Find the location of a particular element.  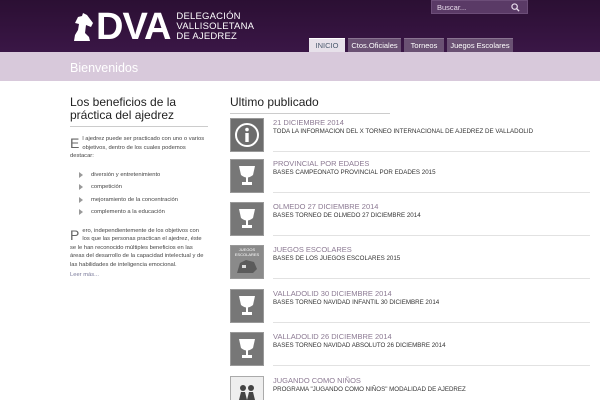

post-category: VALLADOLID 26 DICIEMBRE 2014 is located at coordinates (332, 336).